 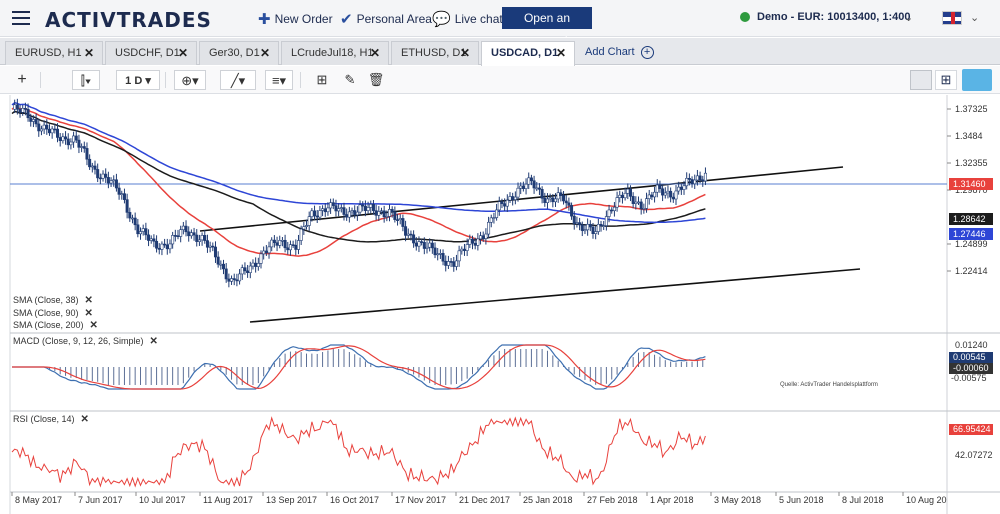 What do you see at coordinates (86, 80) in the screenshot?
I see `candle-type-icon: ⫿▾` at bounding box center [86, 80].